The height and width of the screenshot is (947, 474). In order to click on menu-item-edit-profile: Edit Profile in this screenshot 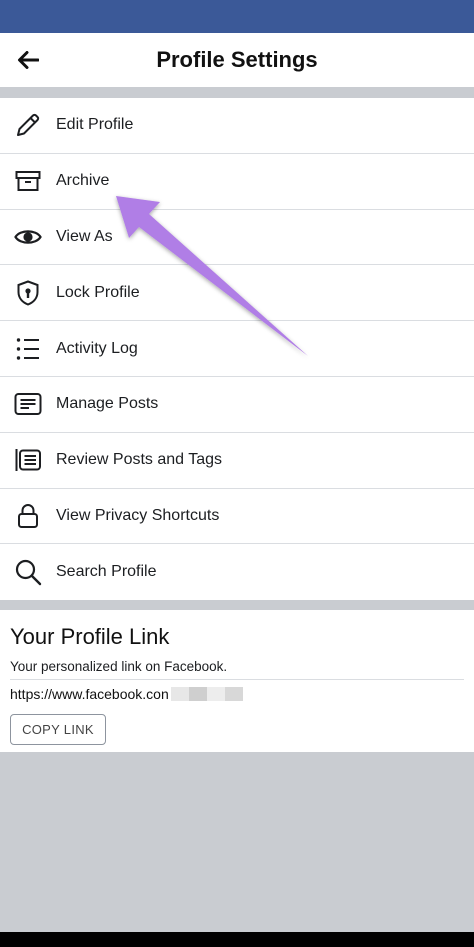, I will do `click(237, 126)`.